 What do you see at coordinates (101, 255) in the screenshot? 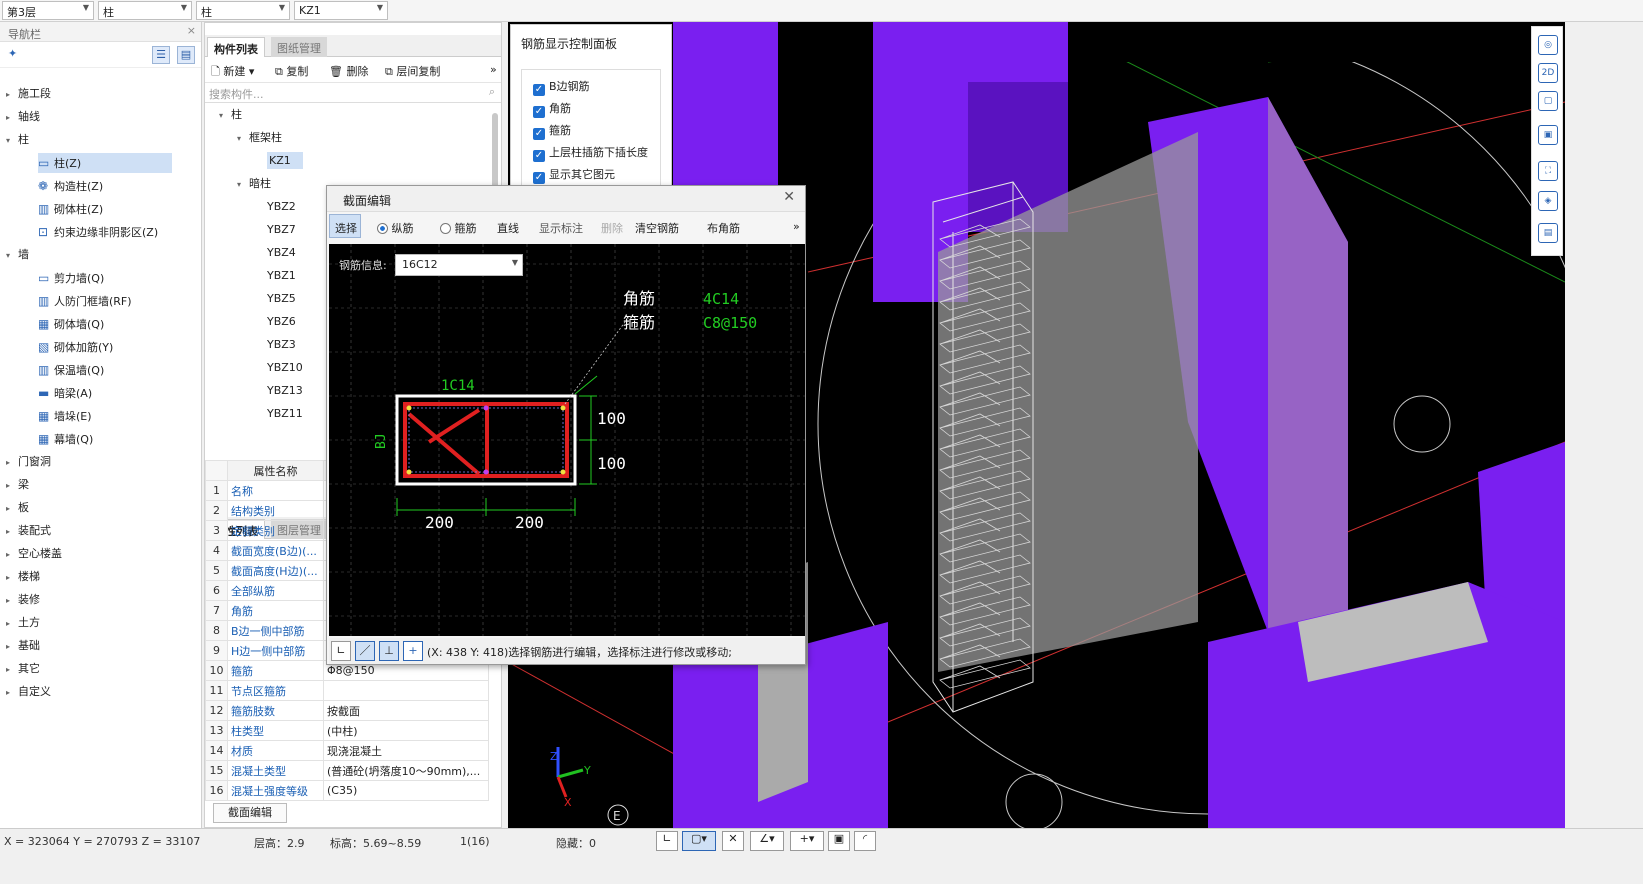
I see `nav-item: ▾ 墙` at bounding box center [101, 255].